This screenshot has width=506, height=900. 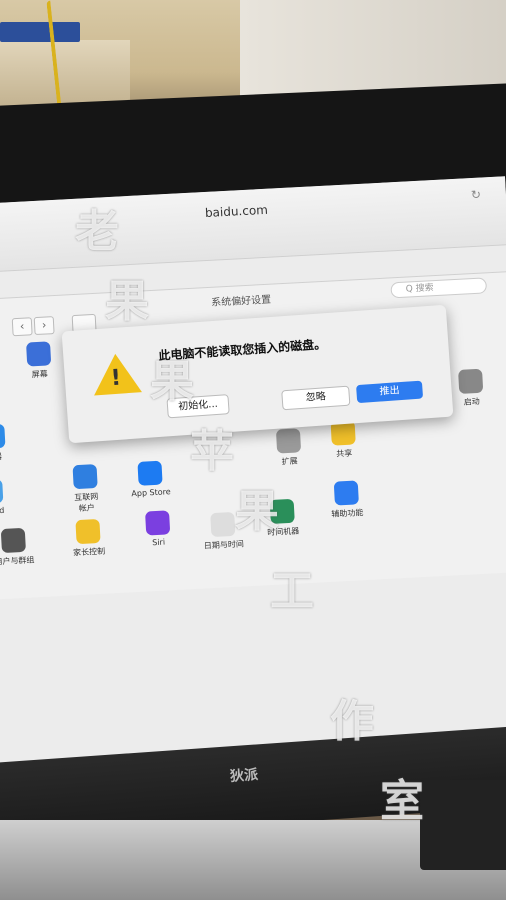 I want to click on pref-item-label: 互联网 帐户, so click(x=86, y=502).